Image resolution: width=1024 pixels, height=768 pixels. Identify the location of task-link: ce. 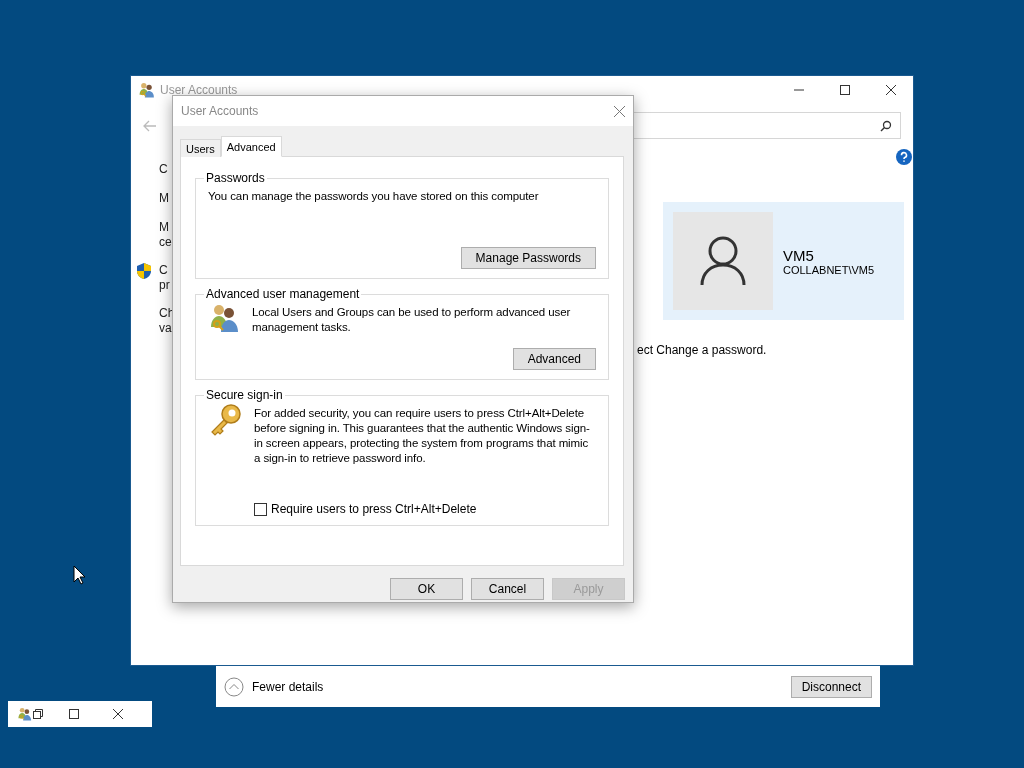
(165, 242).